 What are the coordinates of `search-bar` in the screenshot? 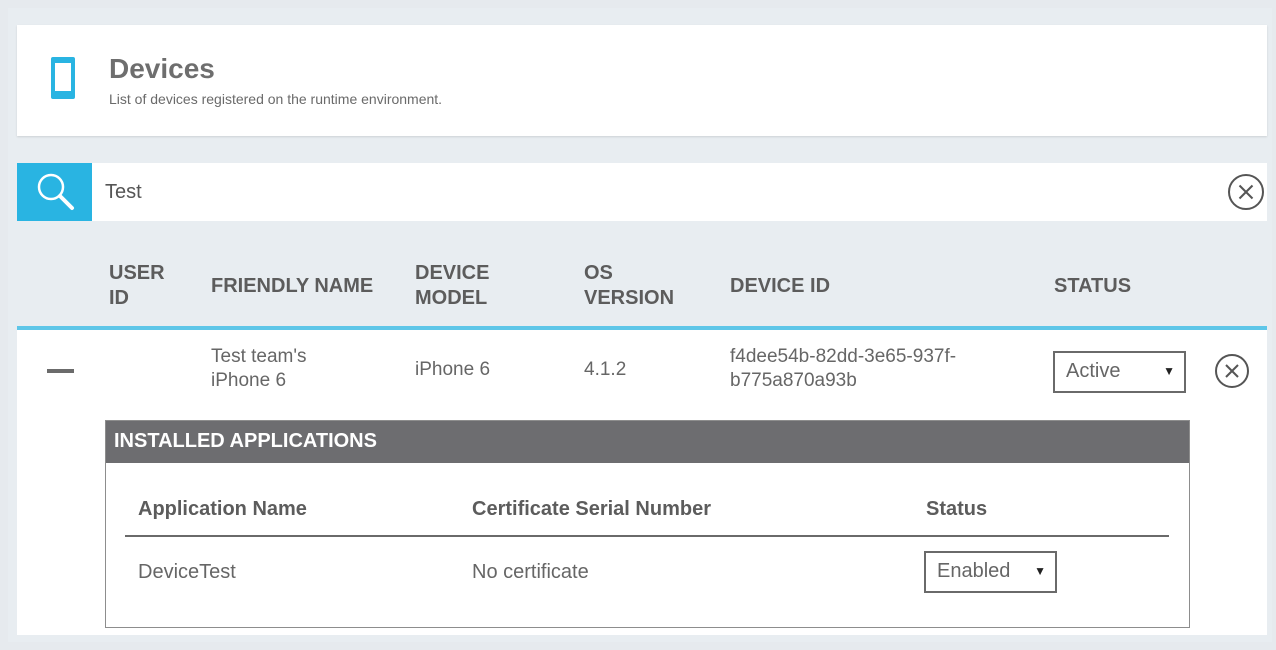 It's located at (642, 192).